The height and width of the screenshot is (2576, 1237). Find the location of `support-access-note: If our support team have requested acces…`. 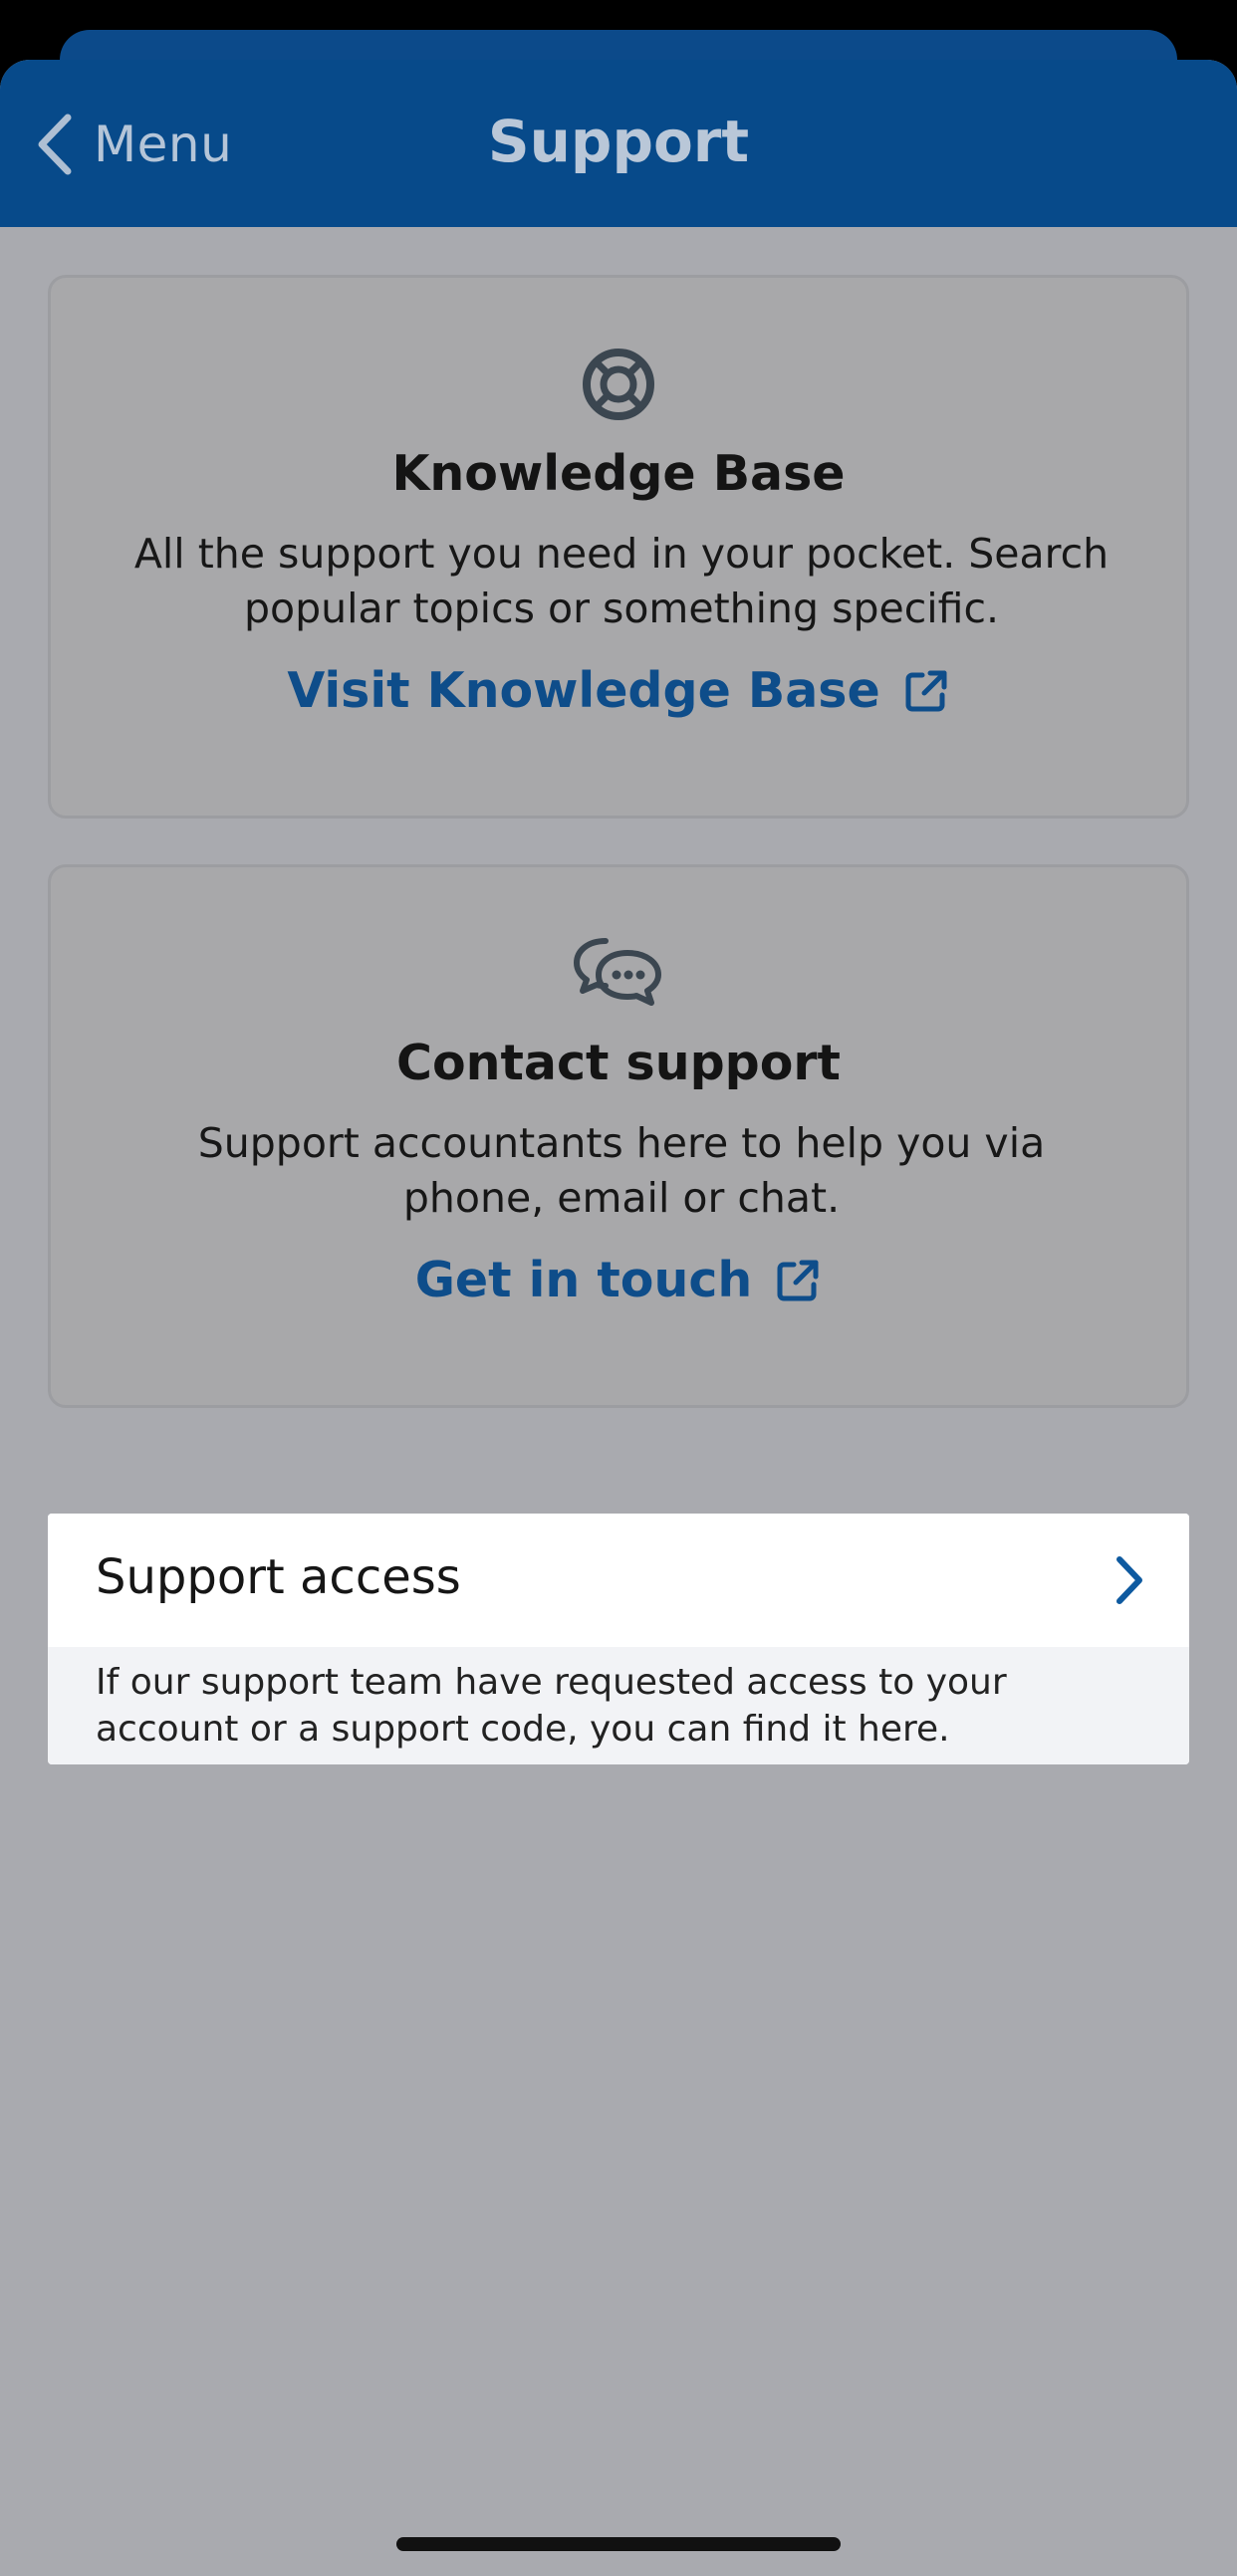

support-access-note: If our support team have requested acces… is located at coordinates (618, 1705).